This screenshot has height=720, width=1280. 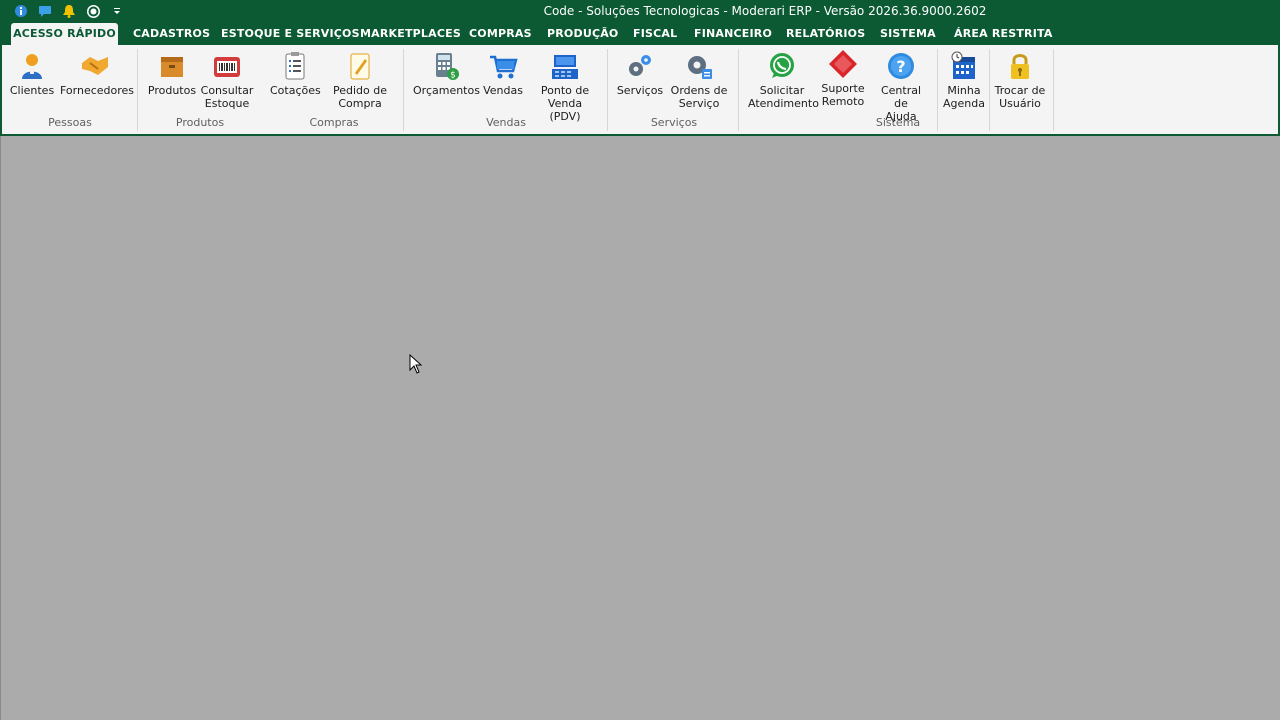 I want to click on order-form-icon, so click(x=360, y=66).